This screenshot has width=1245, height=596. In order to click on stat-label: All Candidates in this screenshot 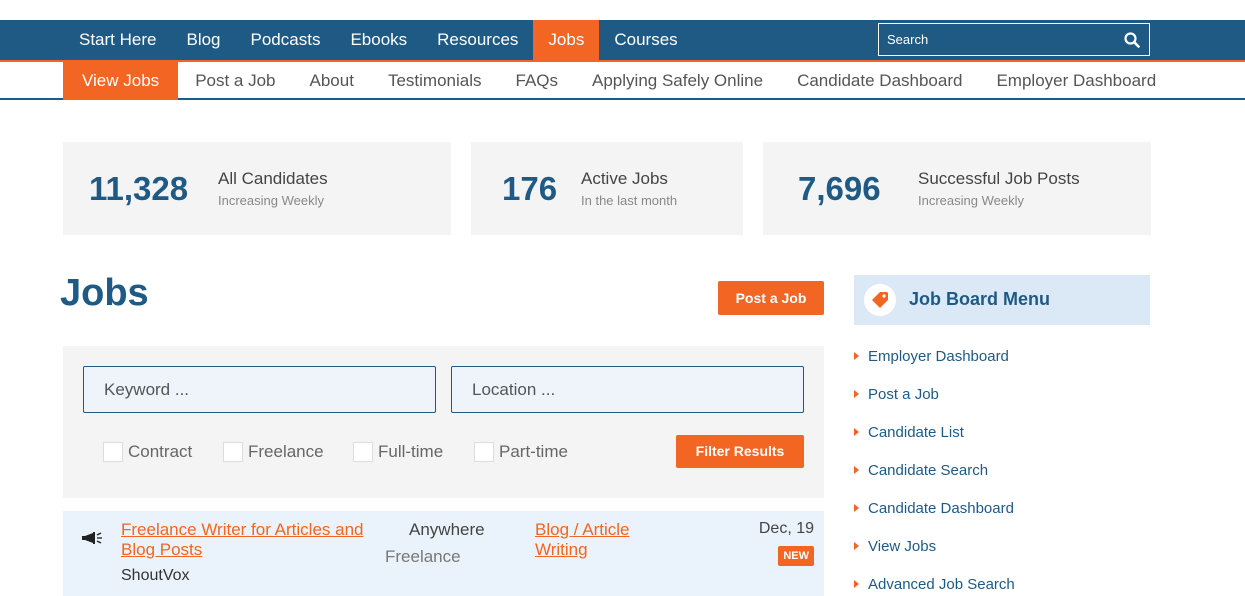, I will do `click(273, 178)`.